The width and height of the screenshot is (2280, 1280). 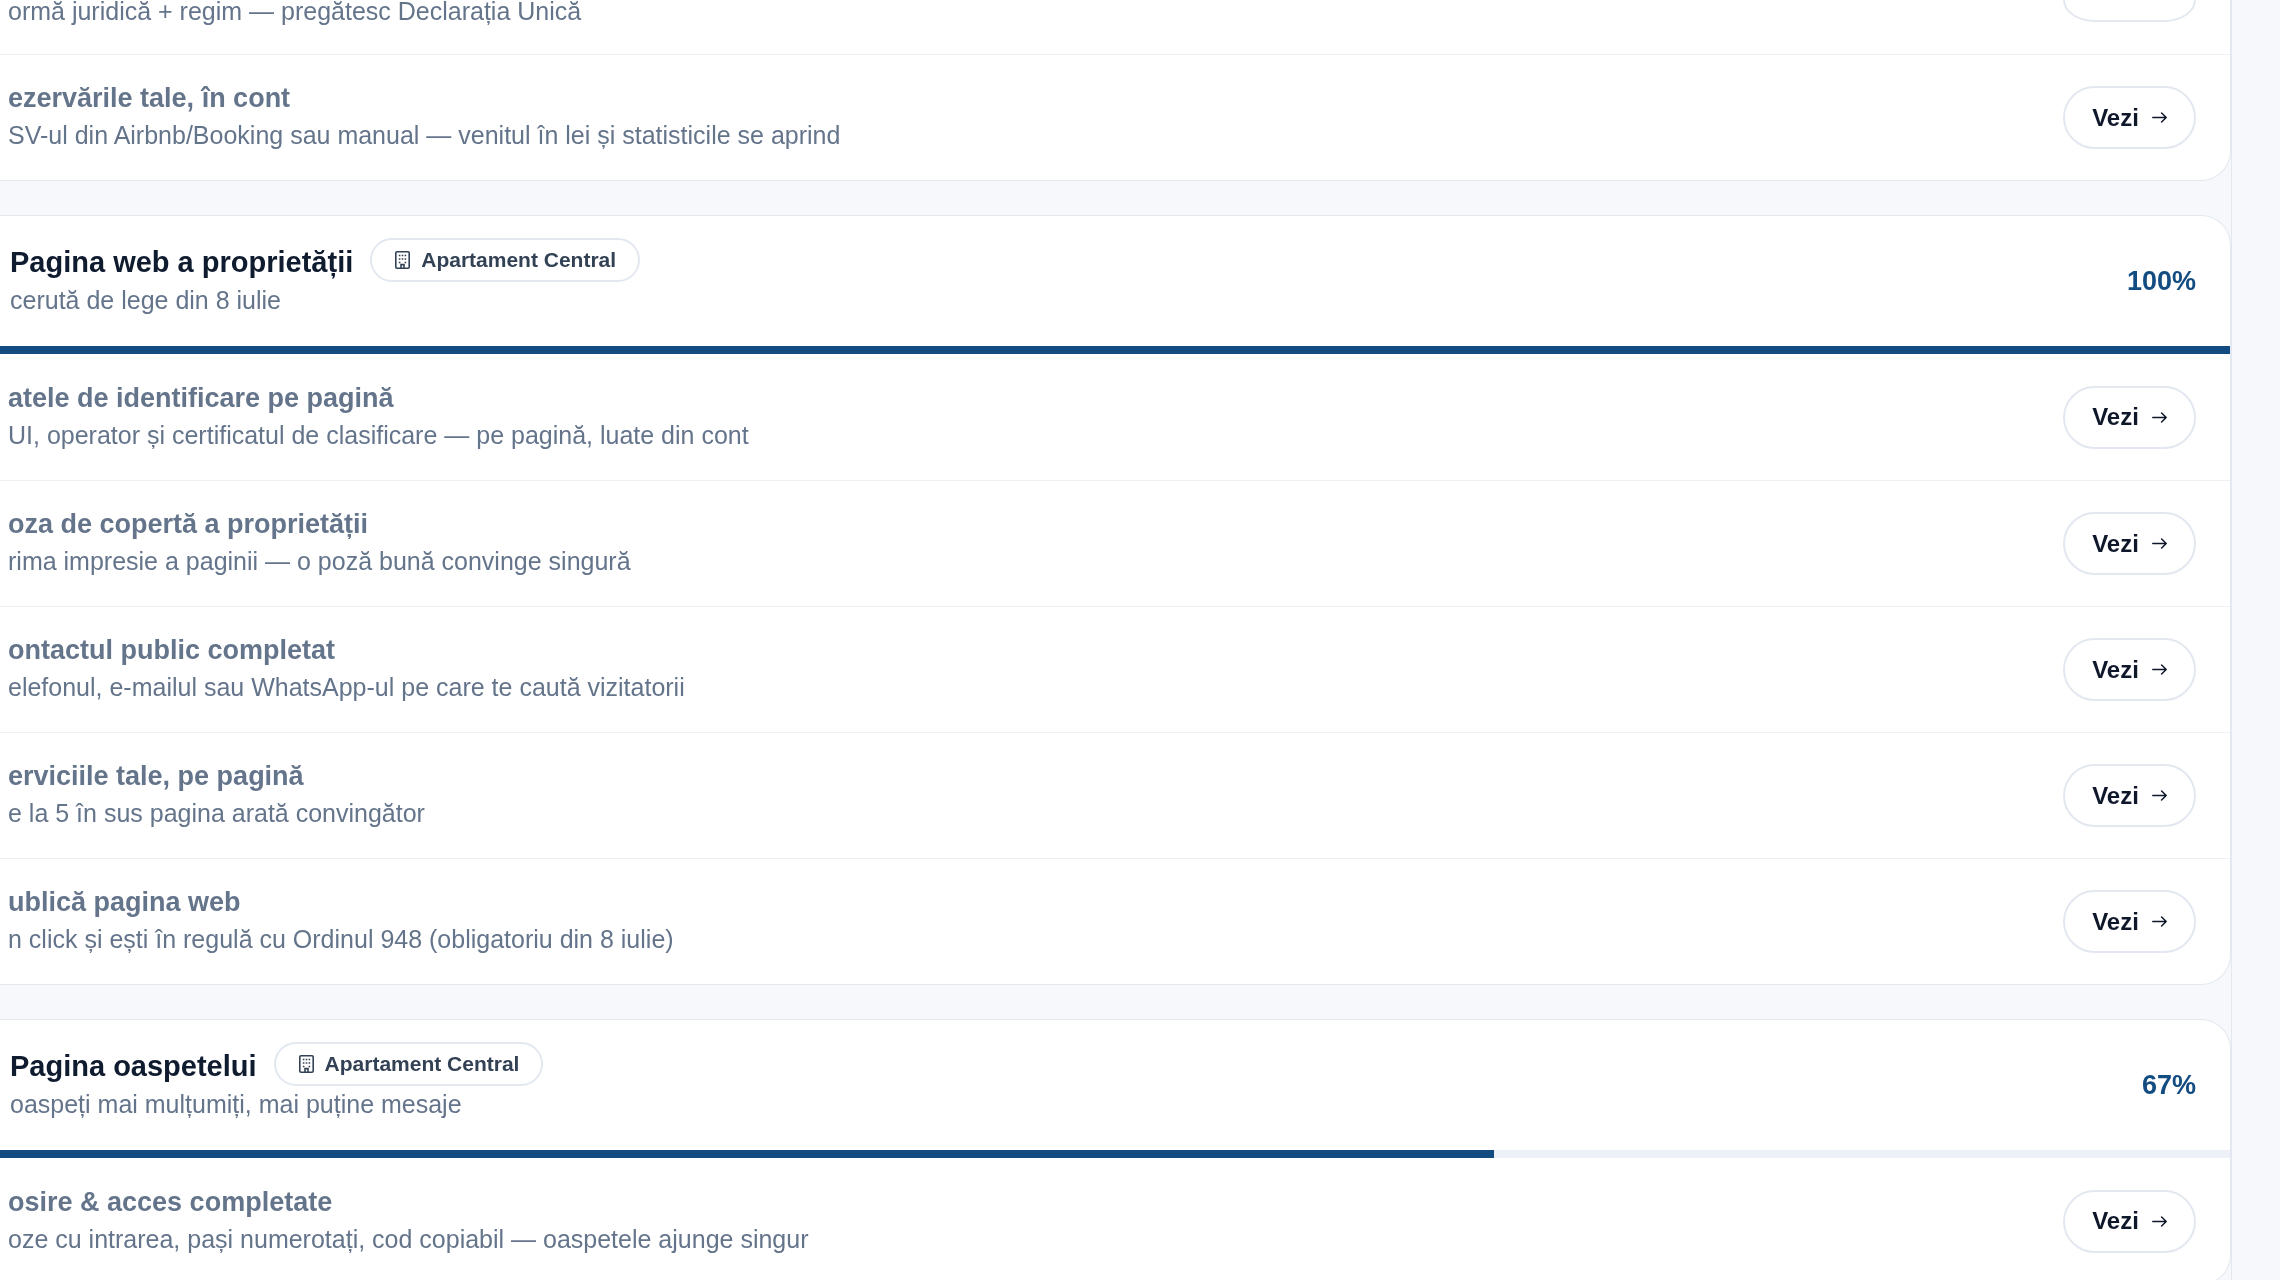 I want to click on task-description: UI, operator și certificatul de clasificare — pe pagină, luate din cont, so click(x=378, y=435).